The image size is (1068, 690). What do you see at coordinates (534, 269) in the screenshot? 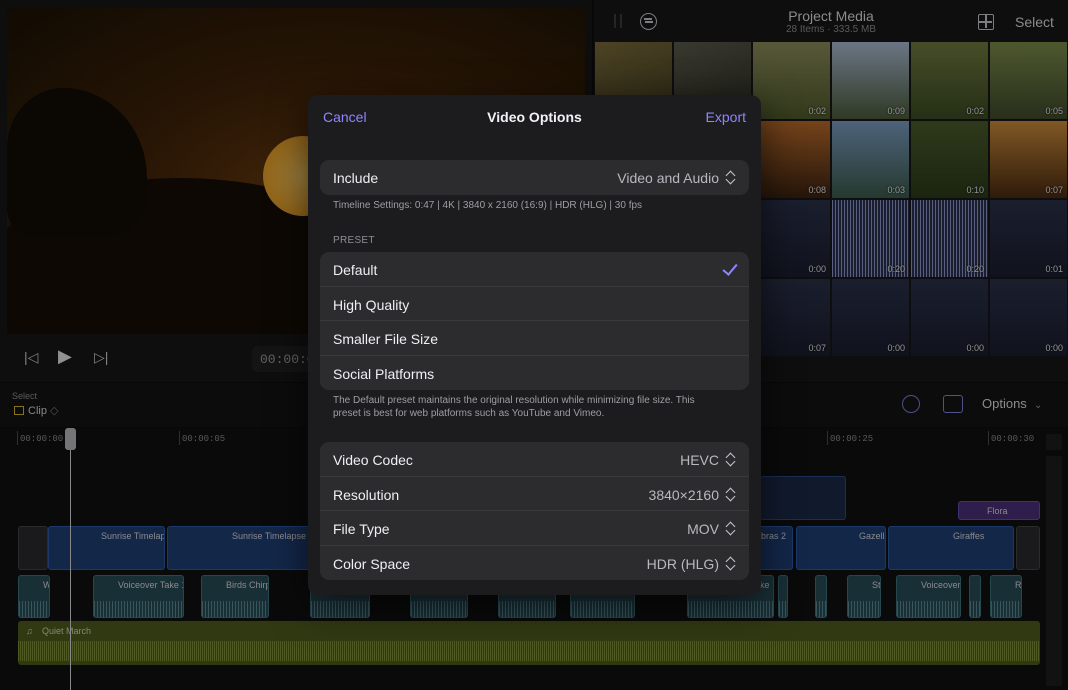
I see `preset-option-default: Default` at bounding box center [534, 269].